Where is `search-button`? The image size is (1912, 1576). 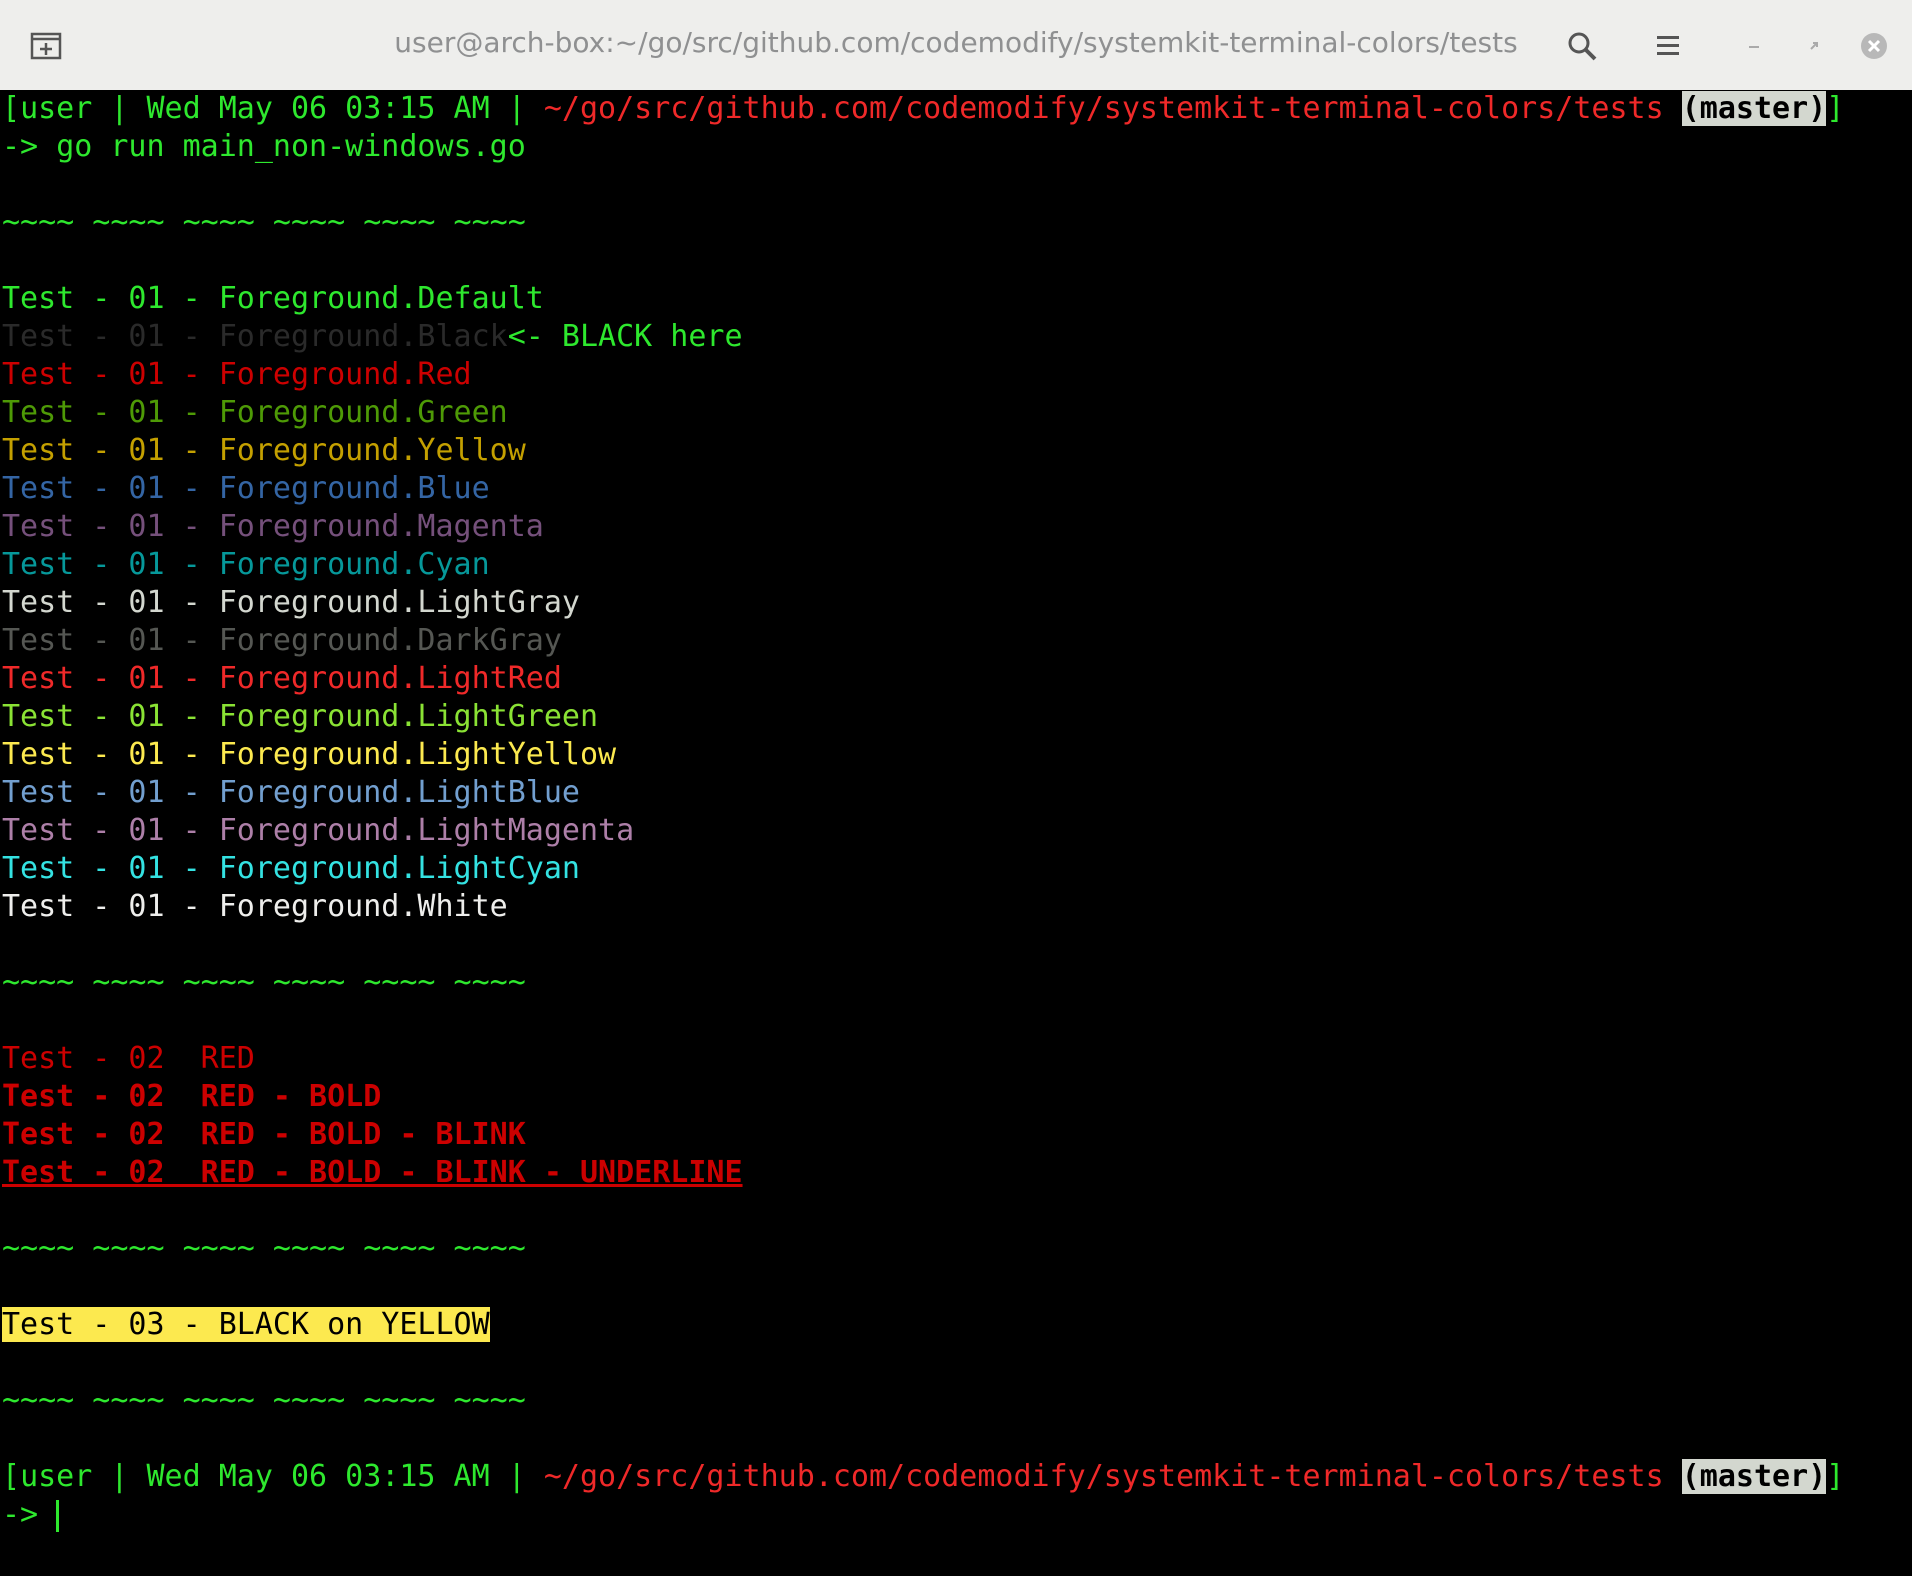
search-button is located at coordinates (1582, 46).